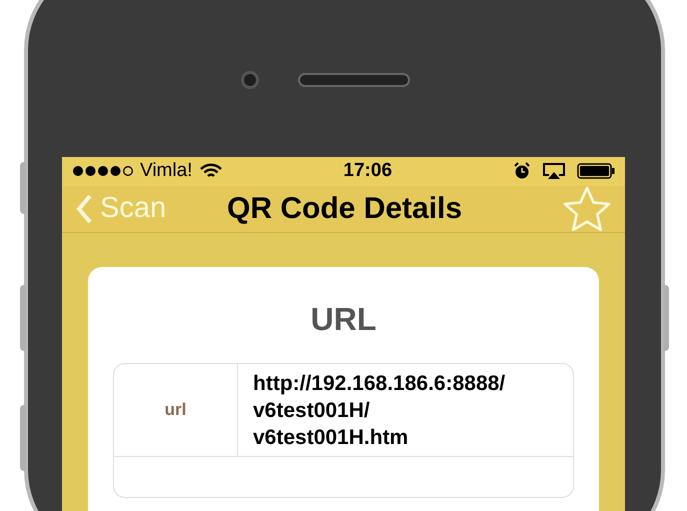  What do you see at coordinates (379, 410) in the screenshot?
I see `field-value: http://192.168.186.6:8888/ v6test001H/ v6test001H.htm` at bounding box center [379, 410].